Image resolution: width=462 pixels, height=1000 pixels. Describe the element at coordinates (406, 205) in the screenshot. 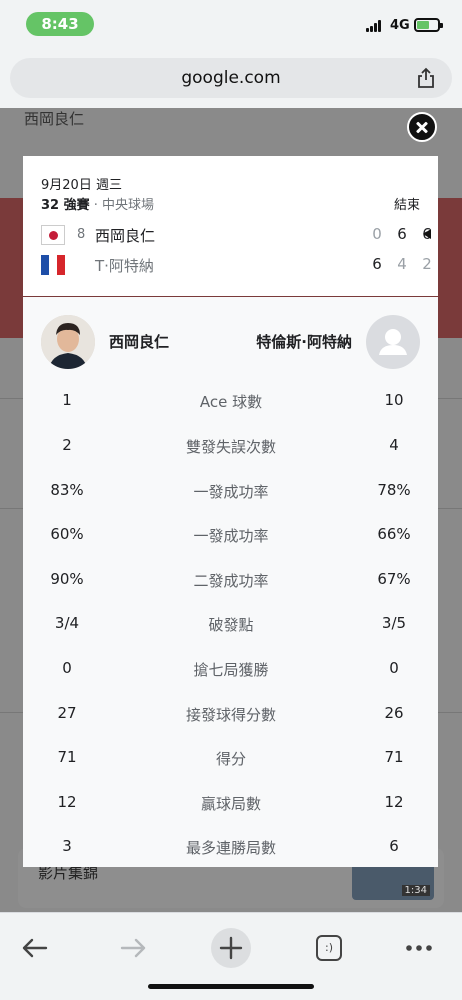

I see `match-status: 結束` at that location.